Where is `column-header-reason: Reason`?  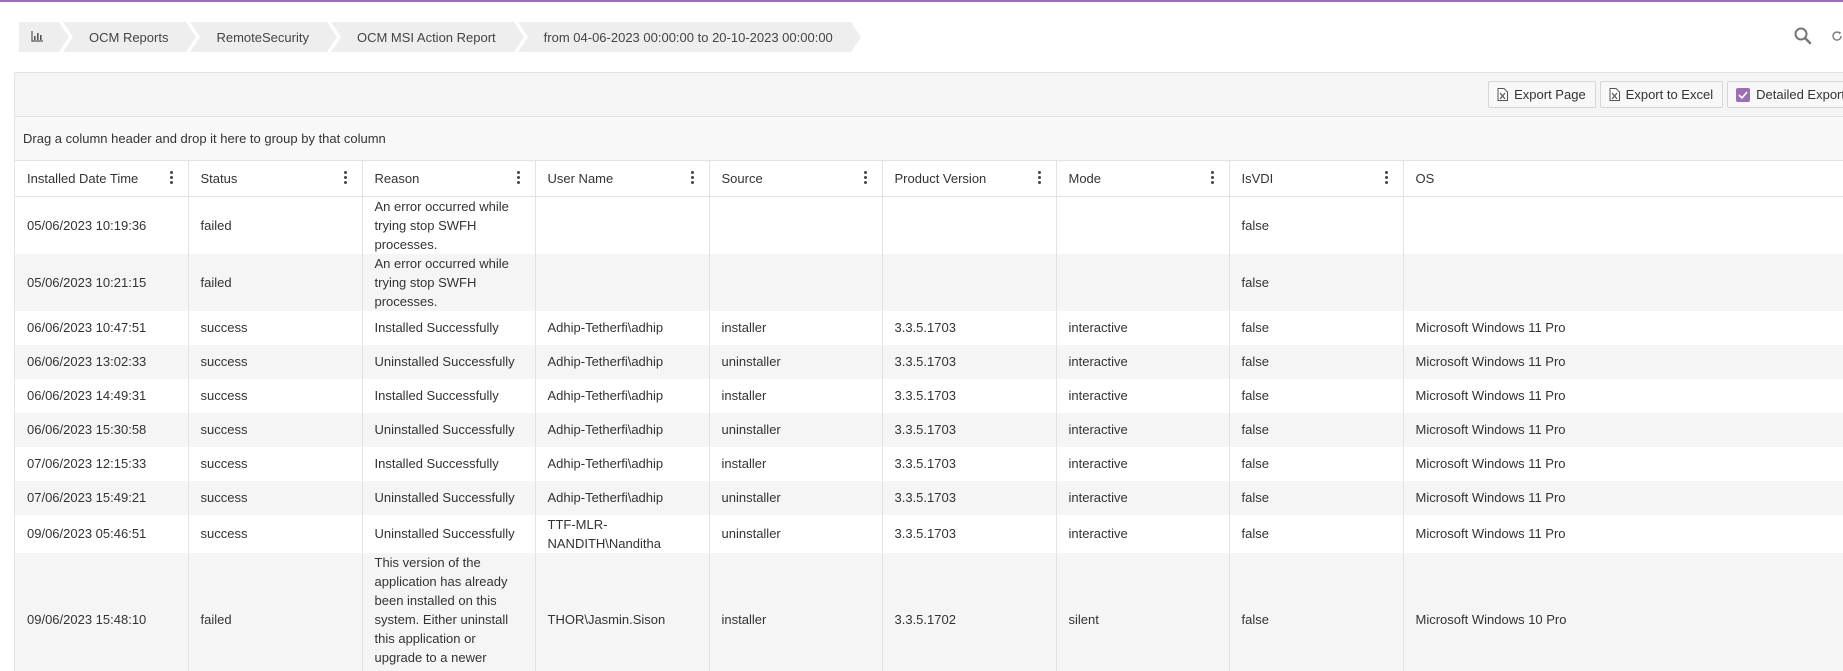
column-header-reason: Reason is located at coordinates (449, 179).